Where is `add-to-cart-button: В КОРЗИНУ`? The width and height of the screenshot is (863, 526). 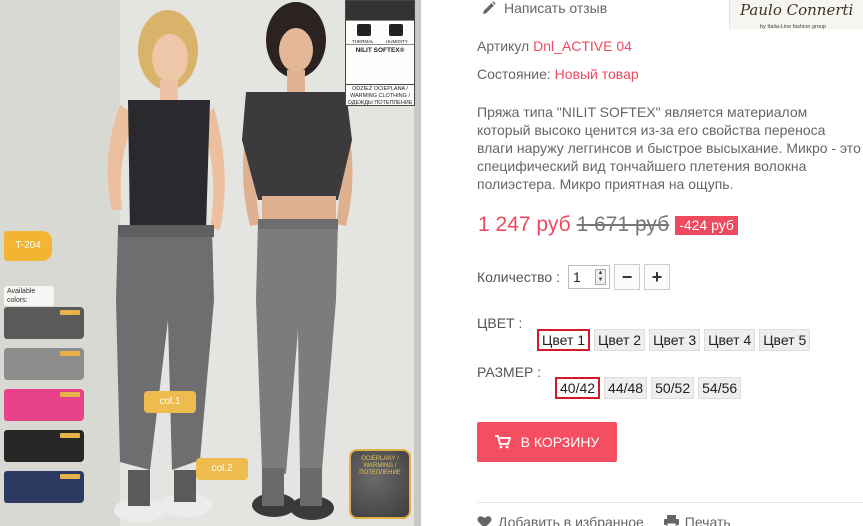
add-to-cart-button: В КОРЗИНУ is located at coordinates (547, 442).